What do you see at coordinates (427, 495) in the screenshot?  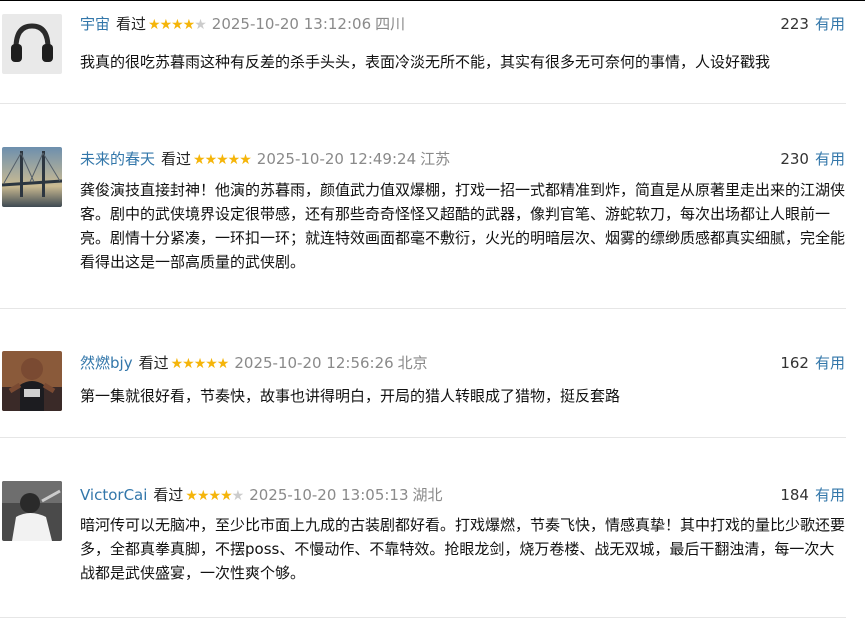 I see `comment-location: 湖北` at bounding box center [427, 495].